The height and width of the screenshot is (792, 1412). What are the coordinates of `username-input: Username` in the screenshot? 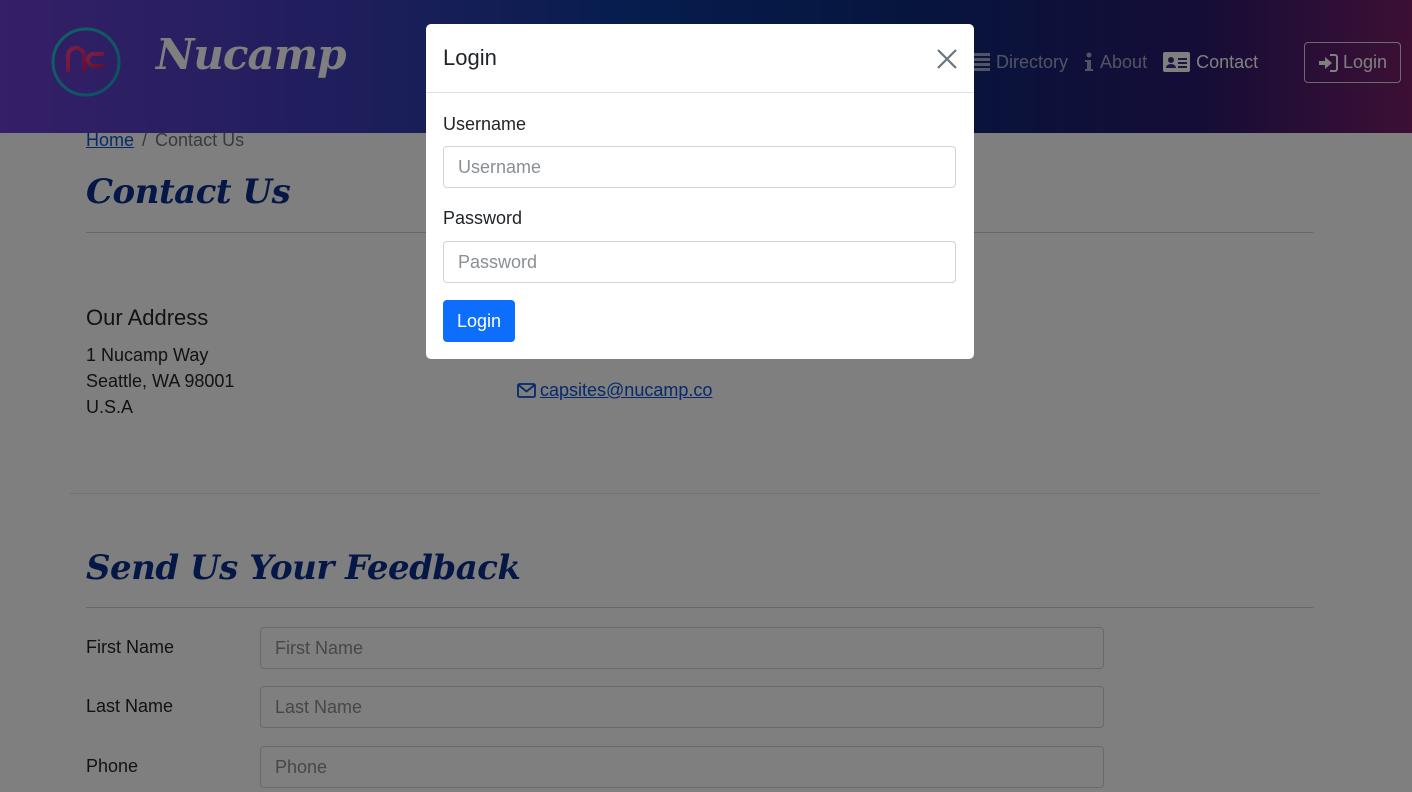 It's located at (699, 167).